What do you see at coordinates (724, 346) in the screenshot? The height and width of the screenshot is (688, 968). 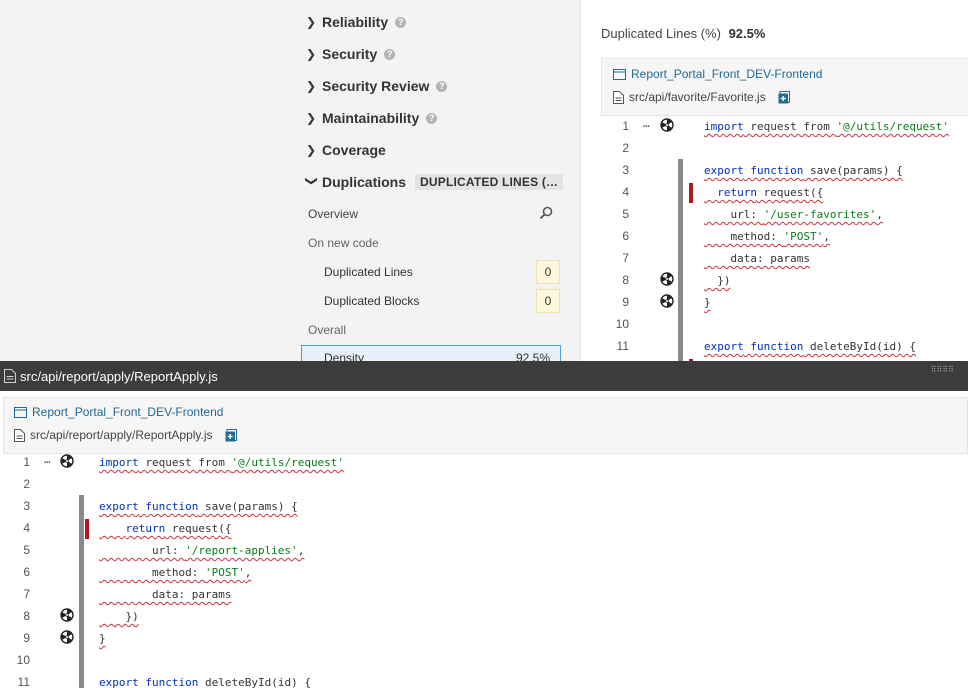 I see `code-token: export` at bounding box center [724, 346].